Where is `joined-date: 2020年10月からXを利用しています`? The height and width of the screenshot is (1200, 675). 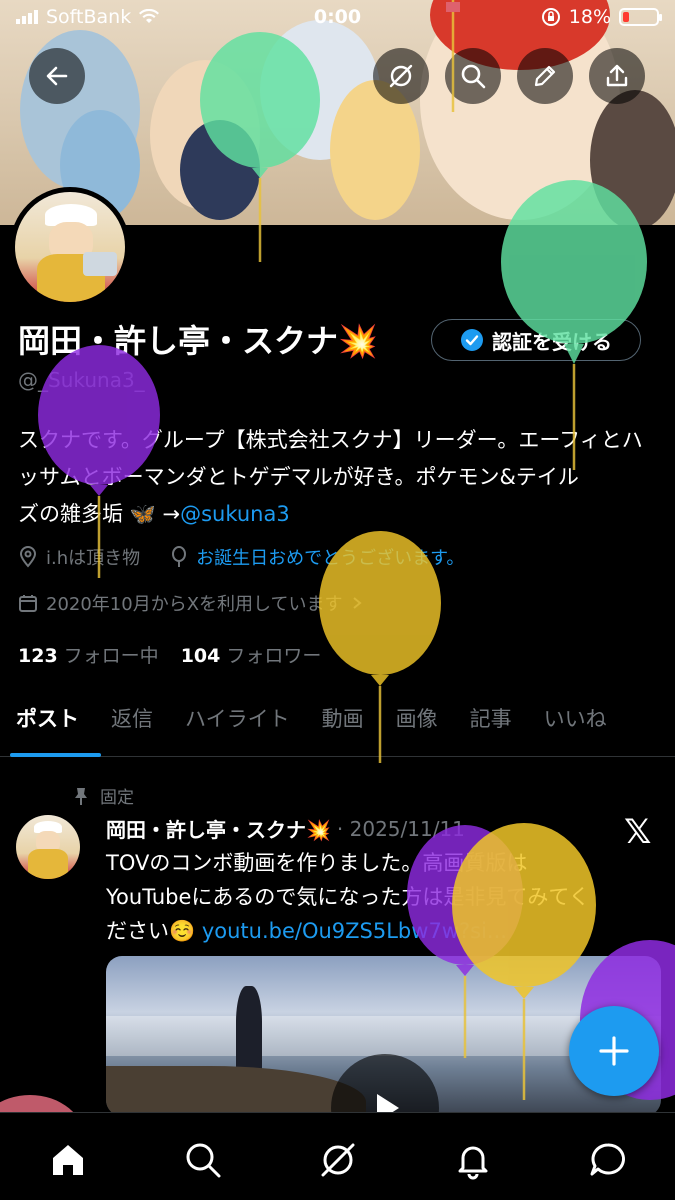 joined-date: 2020年10月からXを利用しています is located at coordinates (190, 603).